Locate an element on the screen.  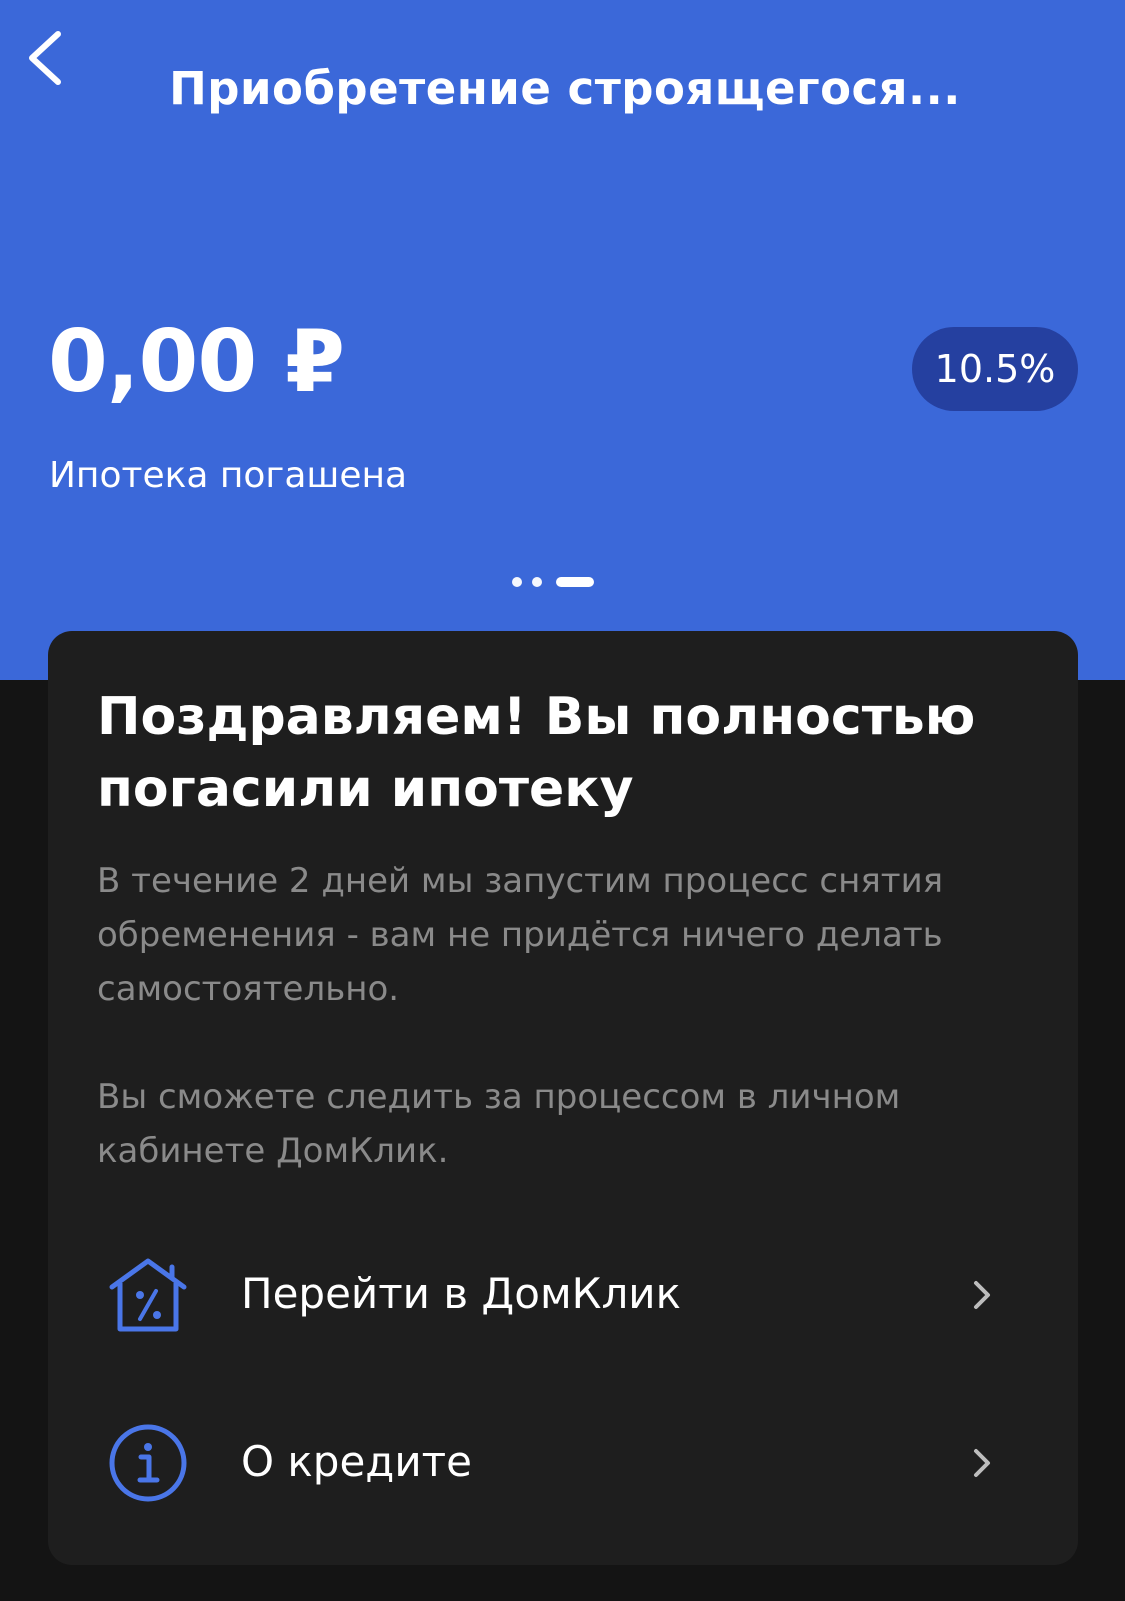
balance-amount: 0,00 ₽ is located at coordinates (196, 362).